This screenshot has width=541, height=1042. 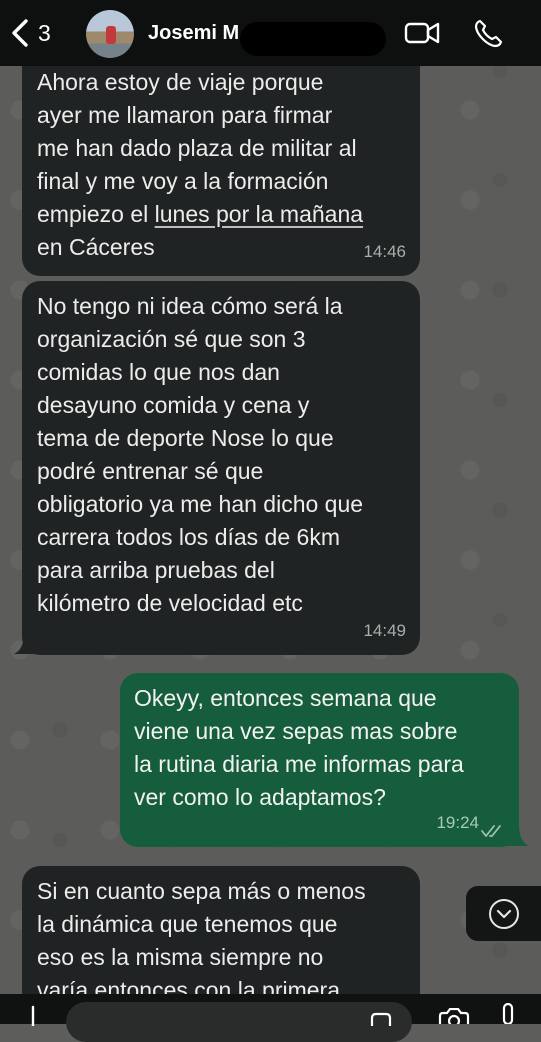 I want to click on message-line: viene una vez sepas mas sobre, so click(x=296, y=731).